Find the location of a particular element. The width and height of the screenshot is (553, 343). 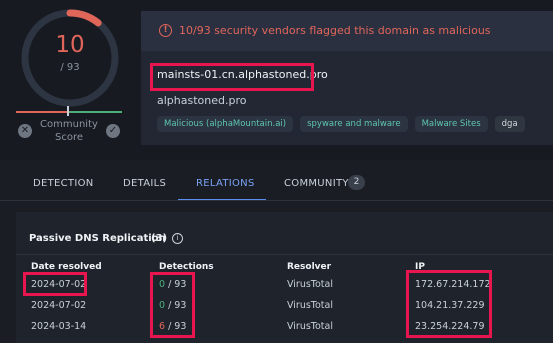

passive-dns-count: (3) is located at coordinates (159, 238).